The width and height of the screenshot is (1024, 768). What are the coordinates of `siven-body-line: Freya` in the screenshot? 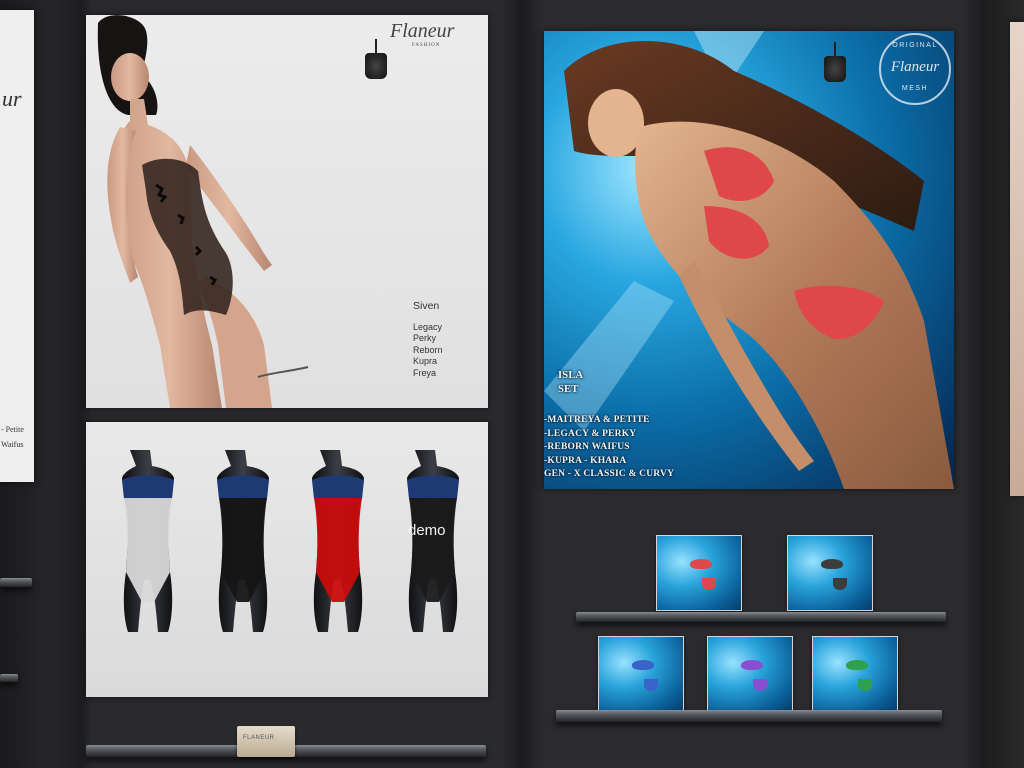 It's located at (425, 372).